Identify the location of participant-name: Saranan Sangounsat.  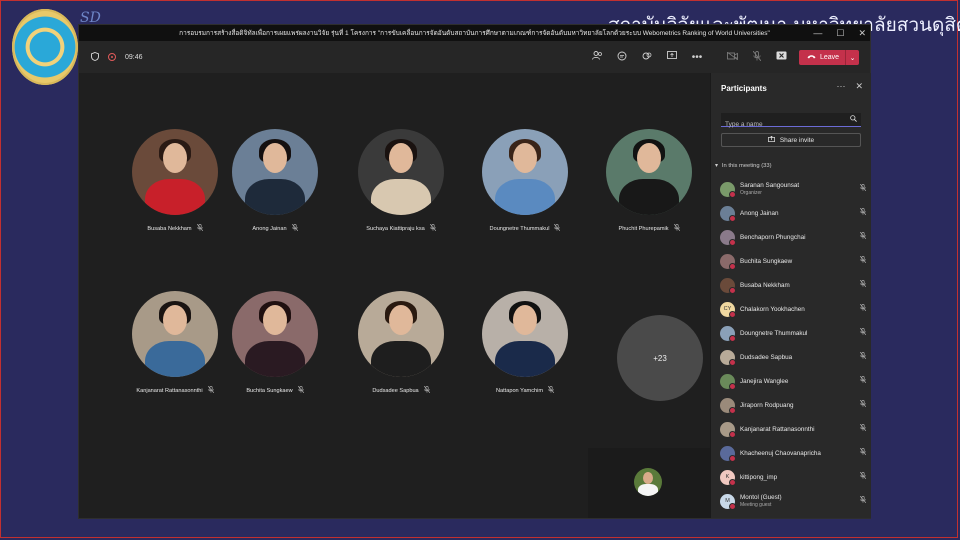
(770, 185).